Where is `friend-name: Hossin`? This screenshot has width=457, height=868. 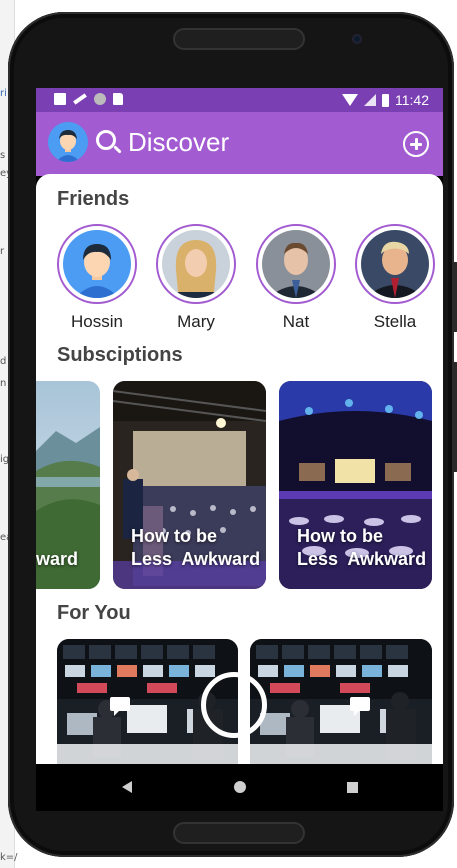 friend-name: Hossin is located at coordinates (97, 321).